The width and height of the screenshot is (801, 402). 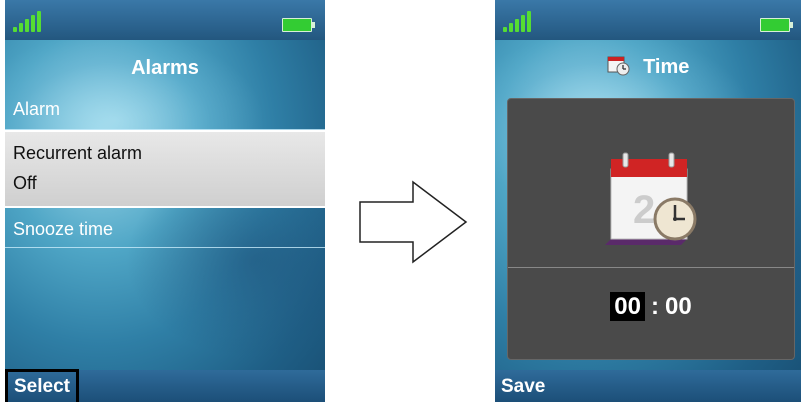 I want to click on minutes-field: 00, so click(x=678, y=306).